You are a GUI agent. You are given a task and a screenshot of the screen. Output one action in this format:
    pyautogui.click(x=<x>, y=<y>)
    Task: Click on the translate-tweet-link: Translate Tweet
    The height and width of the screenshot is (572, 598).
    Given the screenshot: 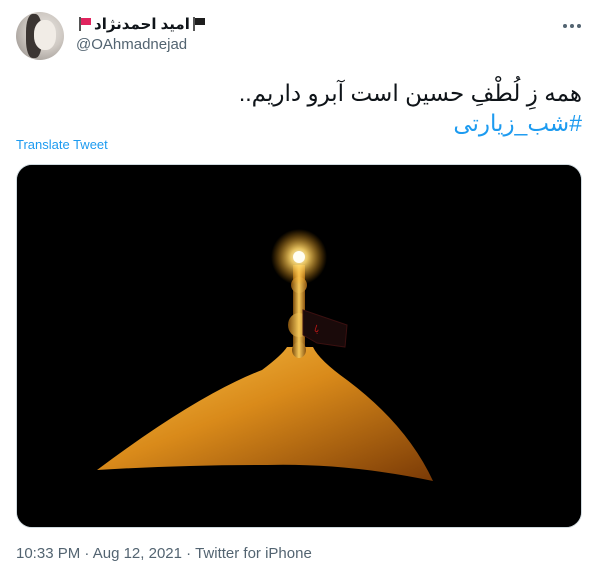 What is the action you would take?
    pyautogui.click(x=62, y=144)
    